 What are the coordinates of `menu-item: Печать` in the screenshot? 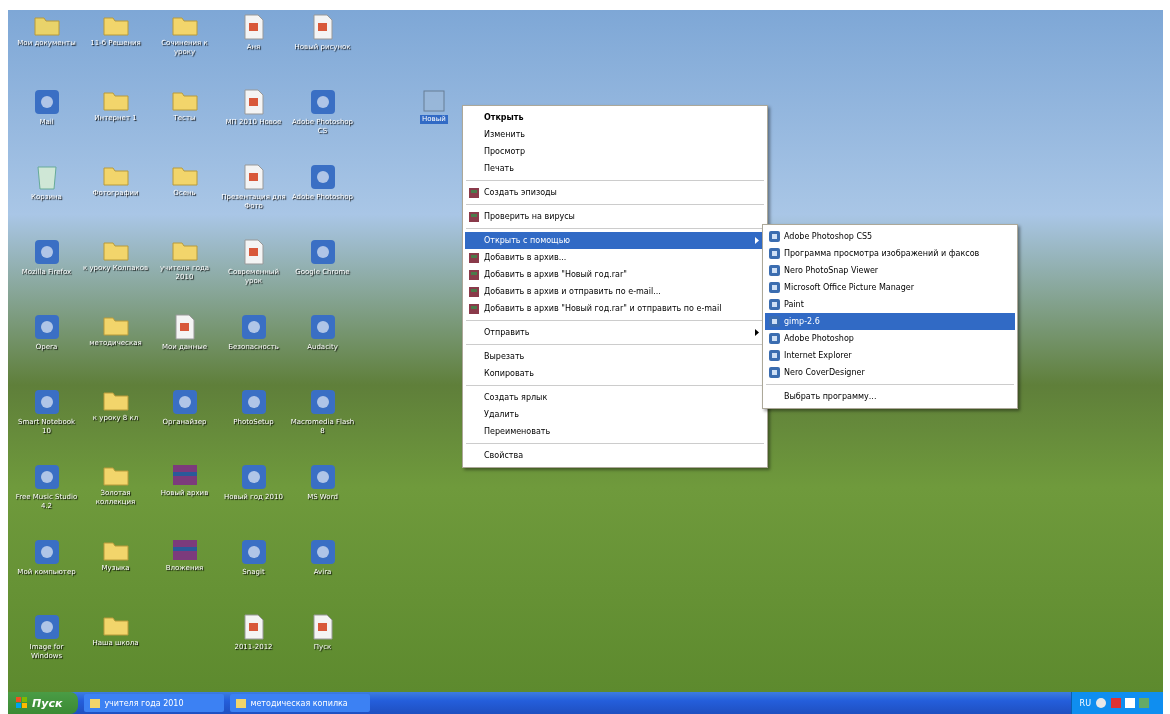 It's located at (615, 168).